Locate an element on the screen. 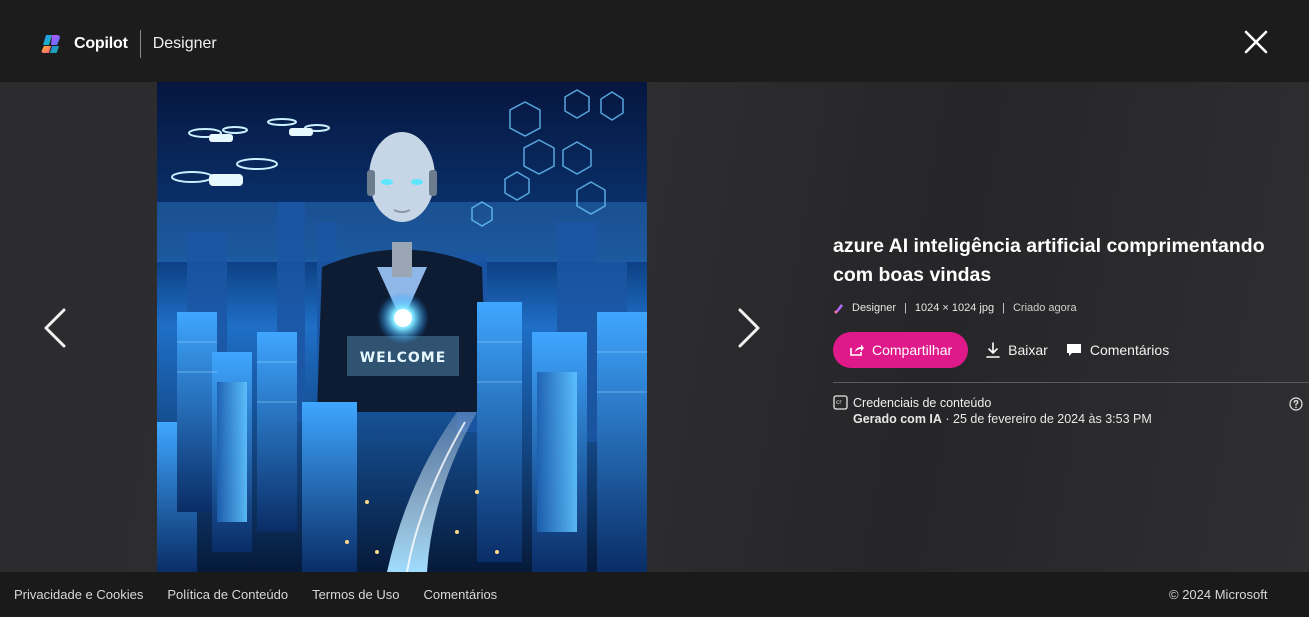 The width and height of the screenshot is (1309, 617). welcome-text: WELCOME is located at coordinates (403, 358).